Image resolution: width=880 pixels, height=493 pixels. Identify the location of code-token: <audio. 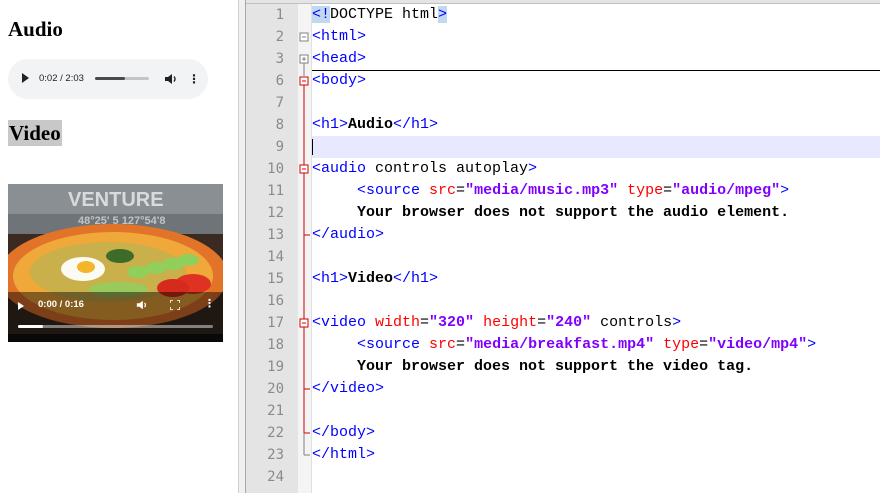
(344, 168).